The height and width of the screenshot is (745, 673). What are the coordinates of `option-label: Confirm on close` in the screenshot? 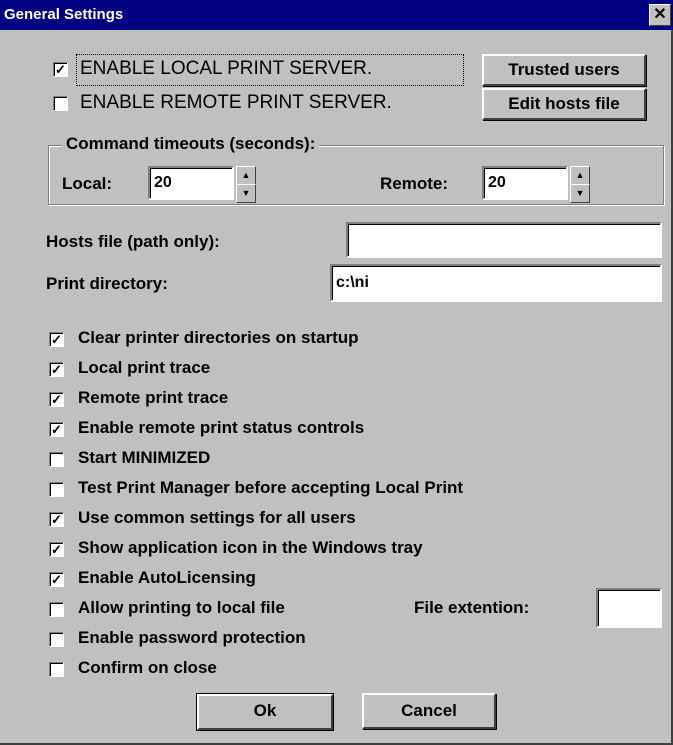 It's located at (147, 667).